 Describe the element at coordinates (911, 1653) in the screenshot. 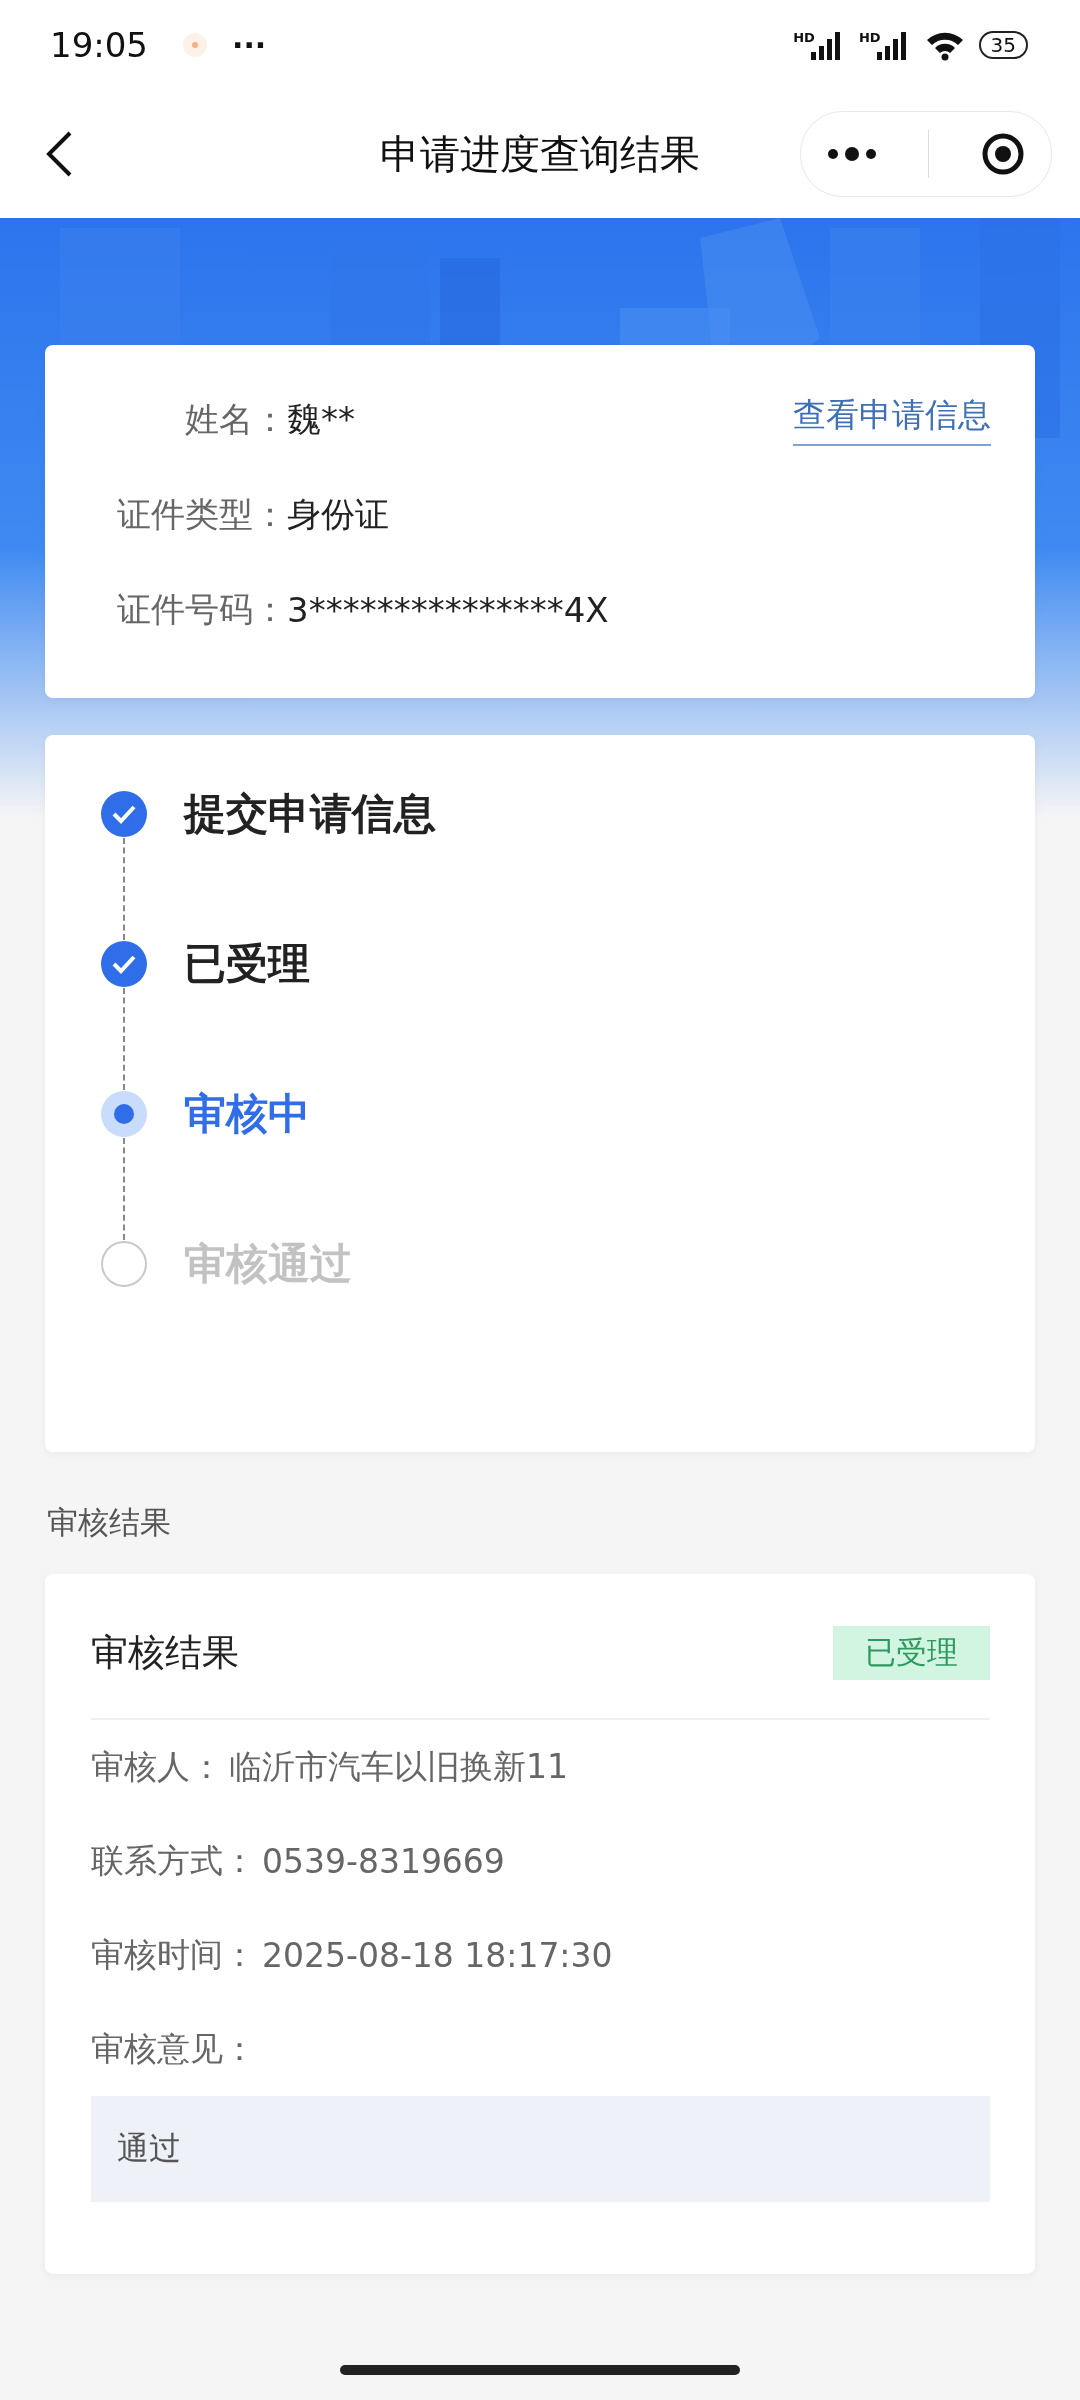

I see `status-badge: 已受理` at that location.